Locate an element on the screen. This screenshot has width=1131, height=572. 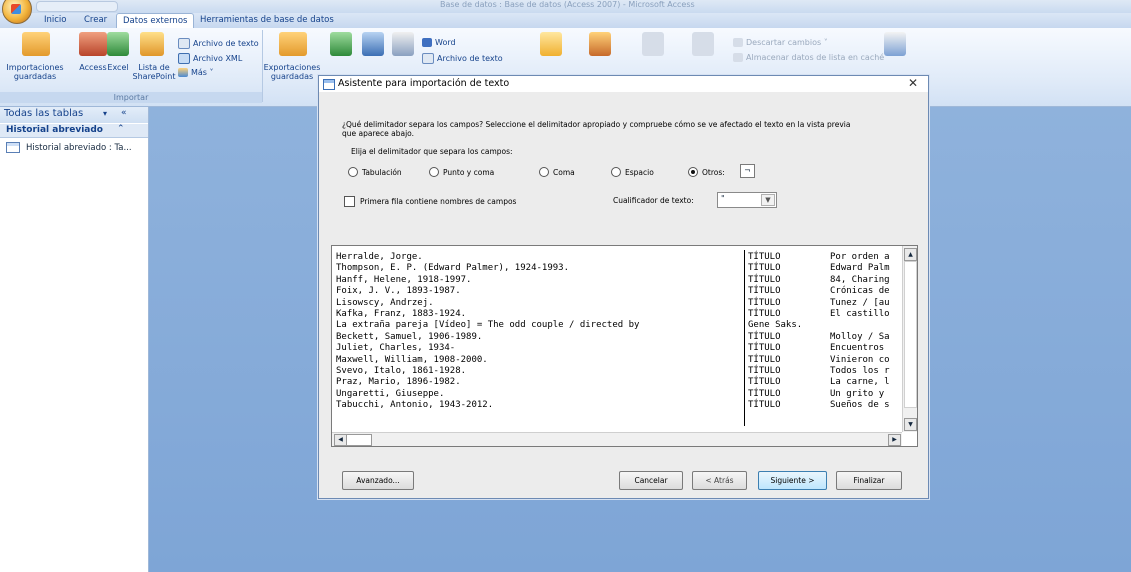
chevron-up-icon: ⌃ is located at coordinates (121, 129).